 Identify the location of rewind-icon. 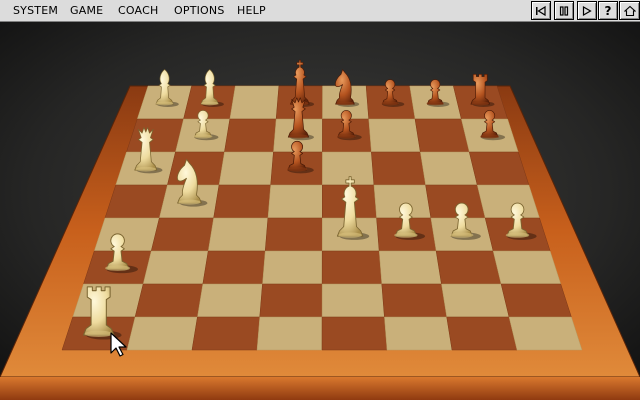
(541, 10).